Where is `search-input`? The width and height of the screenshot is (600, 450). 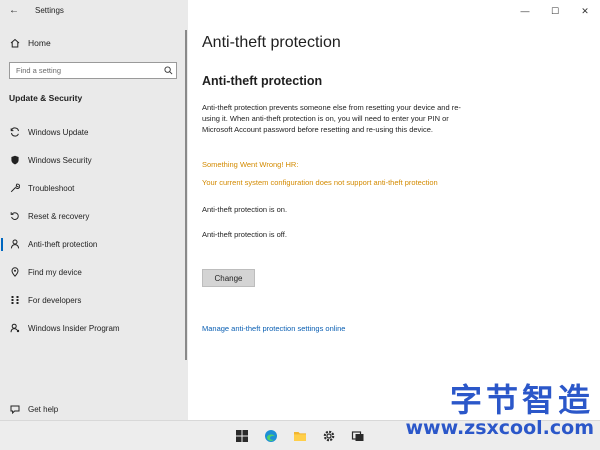
search-input is located at coordinates (85, 70).